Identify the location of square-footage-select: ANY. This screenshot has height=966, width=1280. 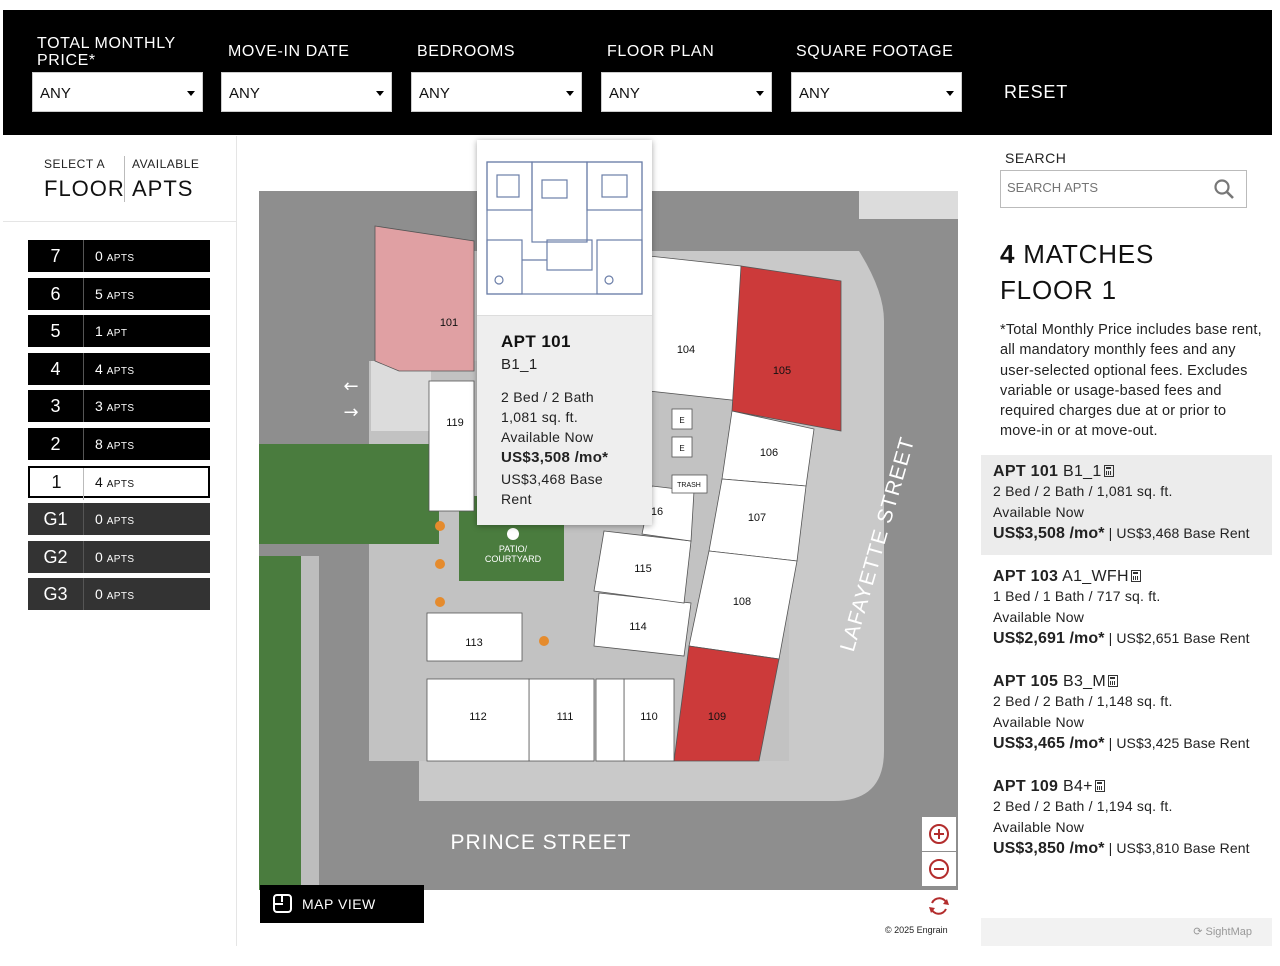
(876, 92).